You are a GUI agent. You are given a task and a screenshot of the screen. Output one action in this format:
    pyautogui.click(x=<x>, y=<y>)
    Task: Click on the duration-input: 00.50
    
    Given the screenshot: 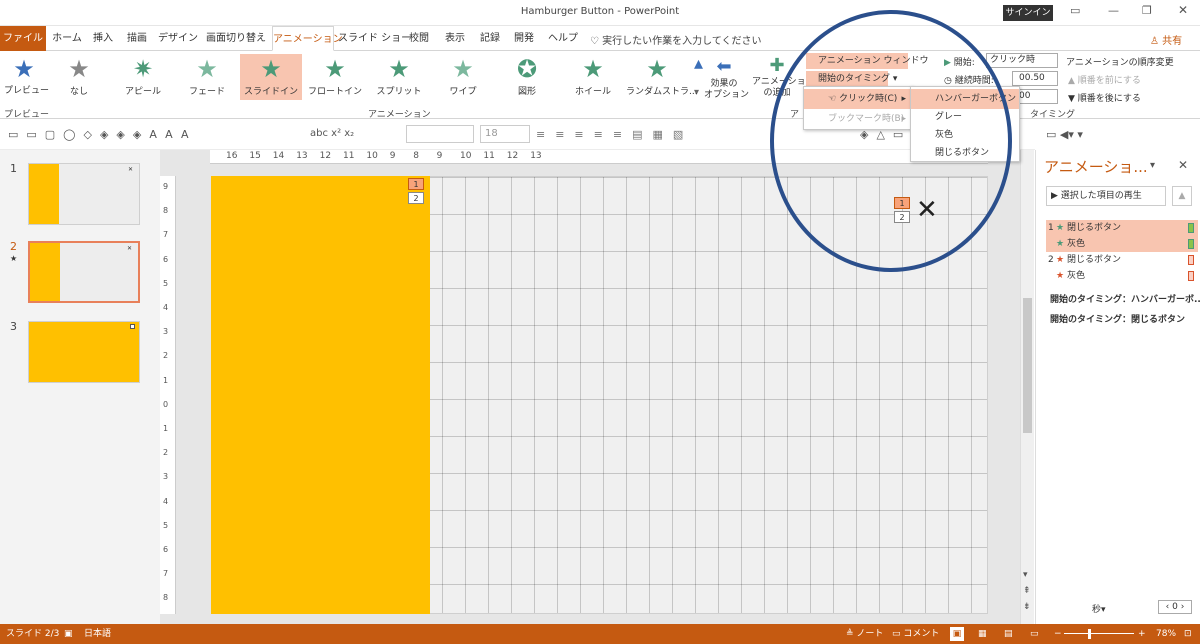 What is the action you would take?
    pyautogui.click(x=1035, y=78)
    